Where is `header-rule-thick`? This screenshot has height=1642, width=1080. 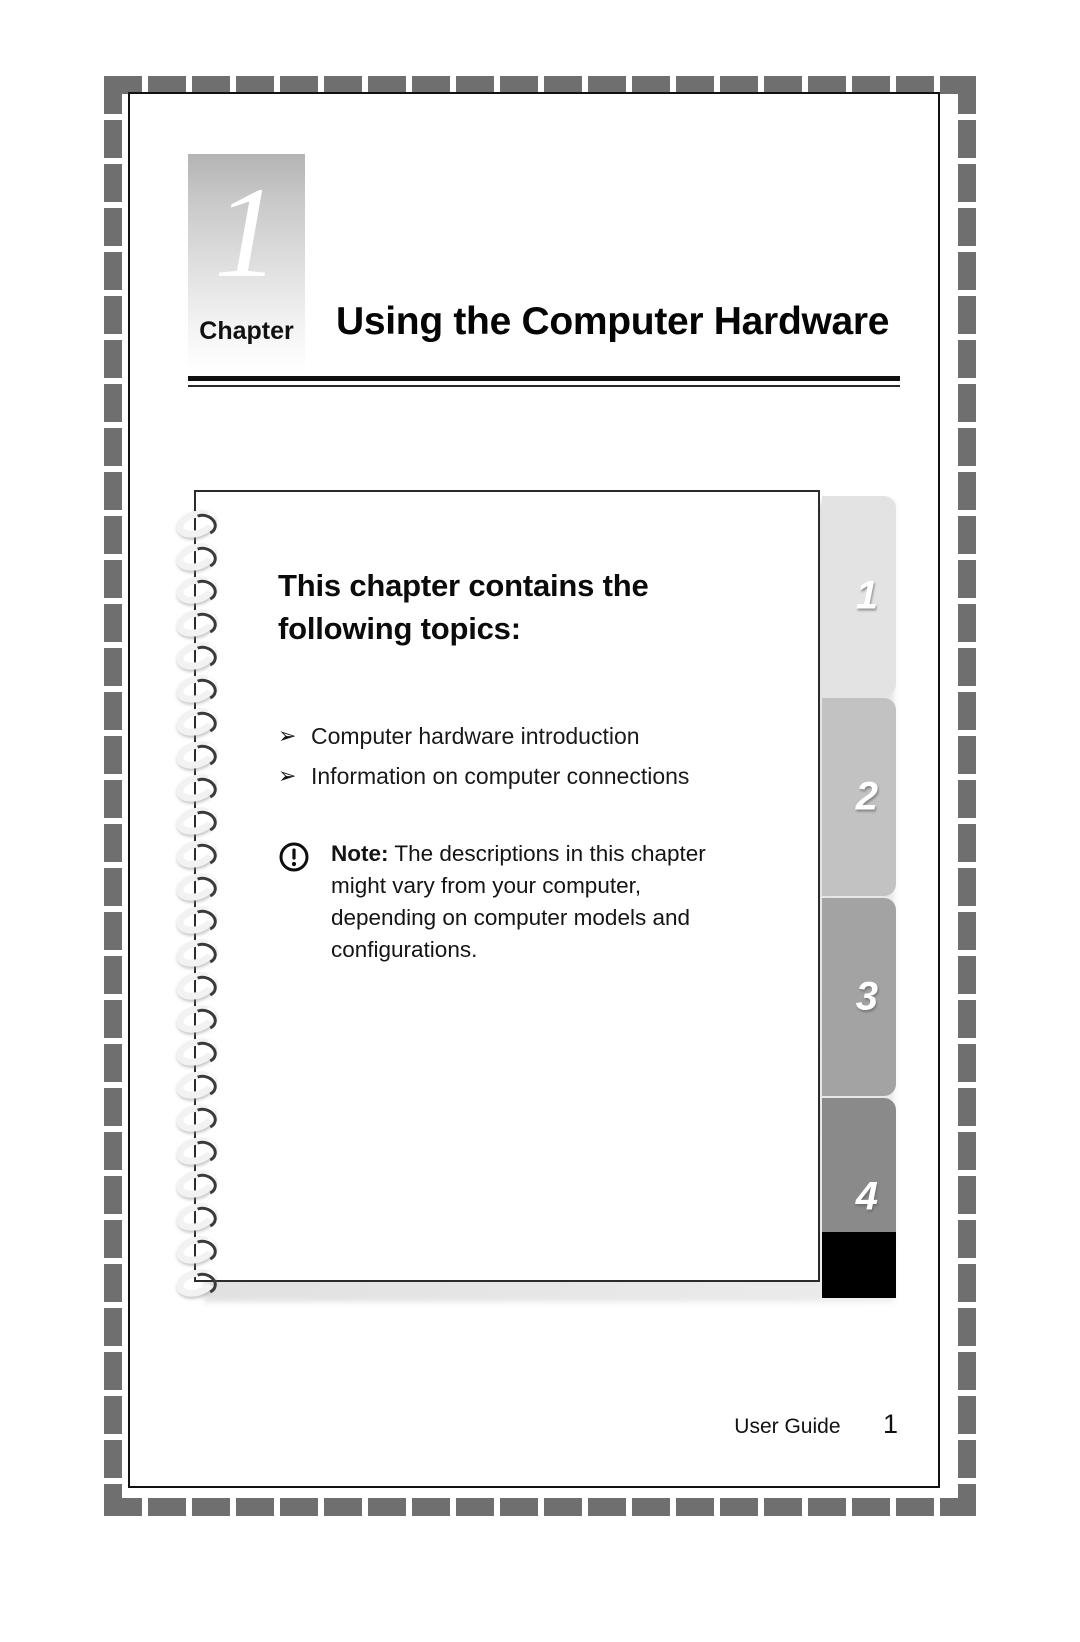 header-rule-thick is located at coordinates (544, 378).